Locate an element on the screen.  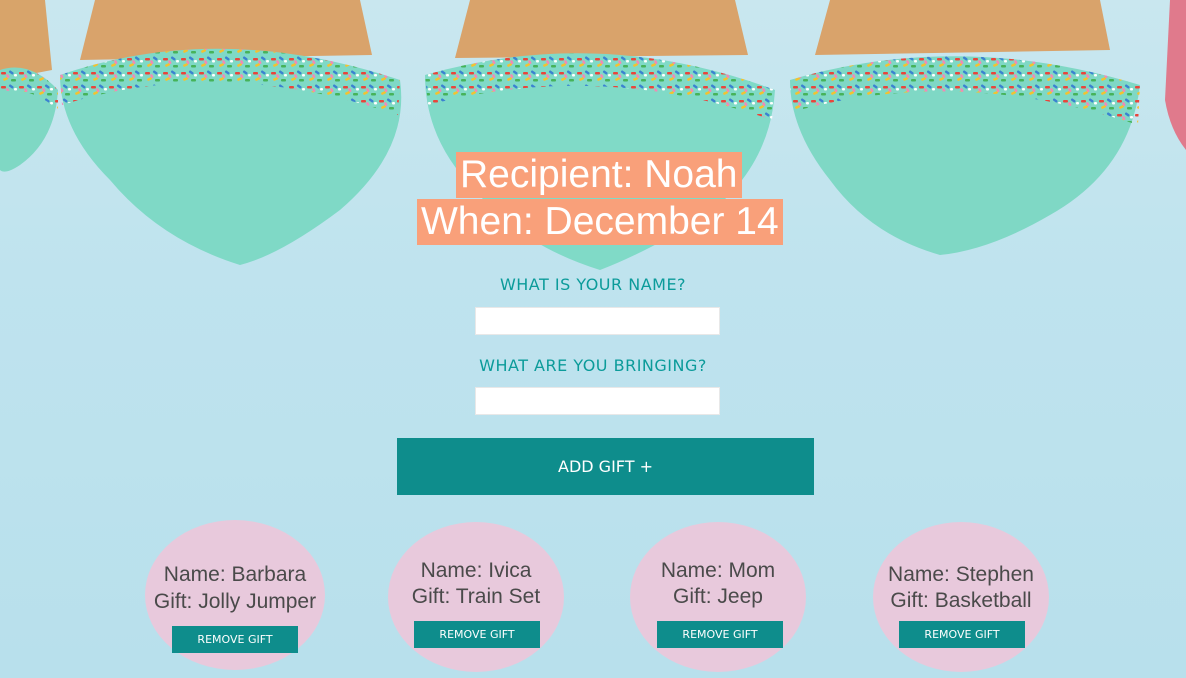
gift-card-gift: Gift: Train Set is located at coordinates (476, 596).